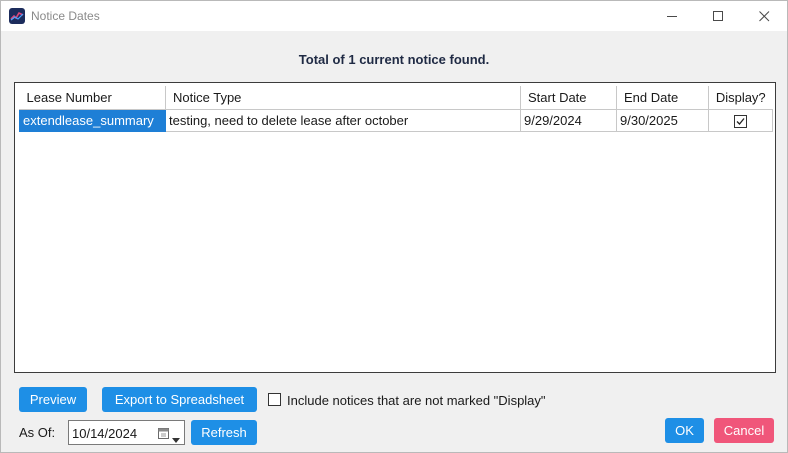 The width and height of the screenshot is (788, 453). I want to click on chevron-down-icon, so click(176, 437).